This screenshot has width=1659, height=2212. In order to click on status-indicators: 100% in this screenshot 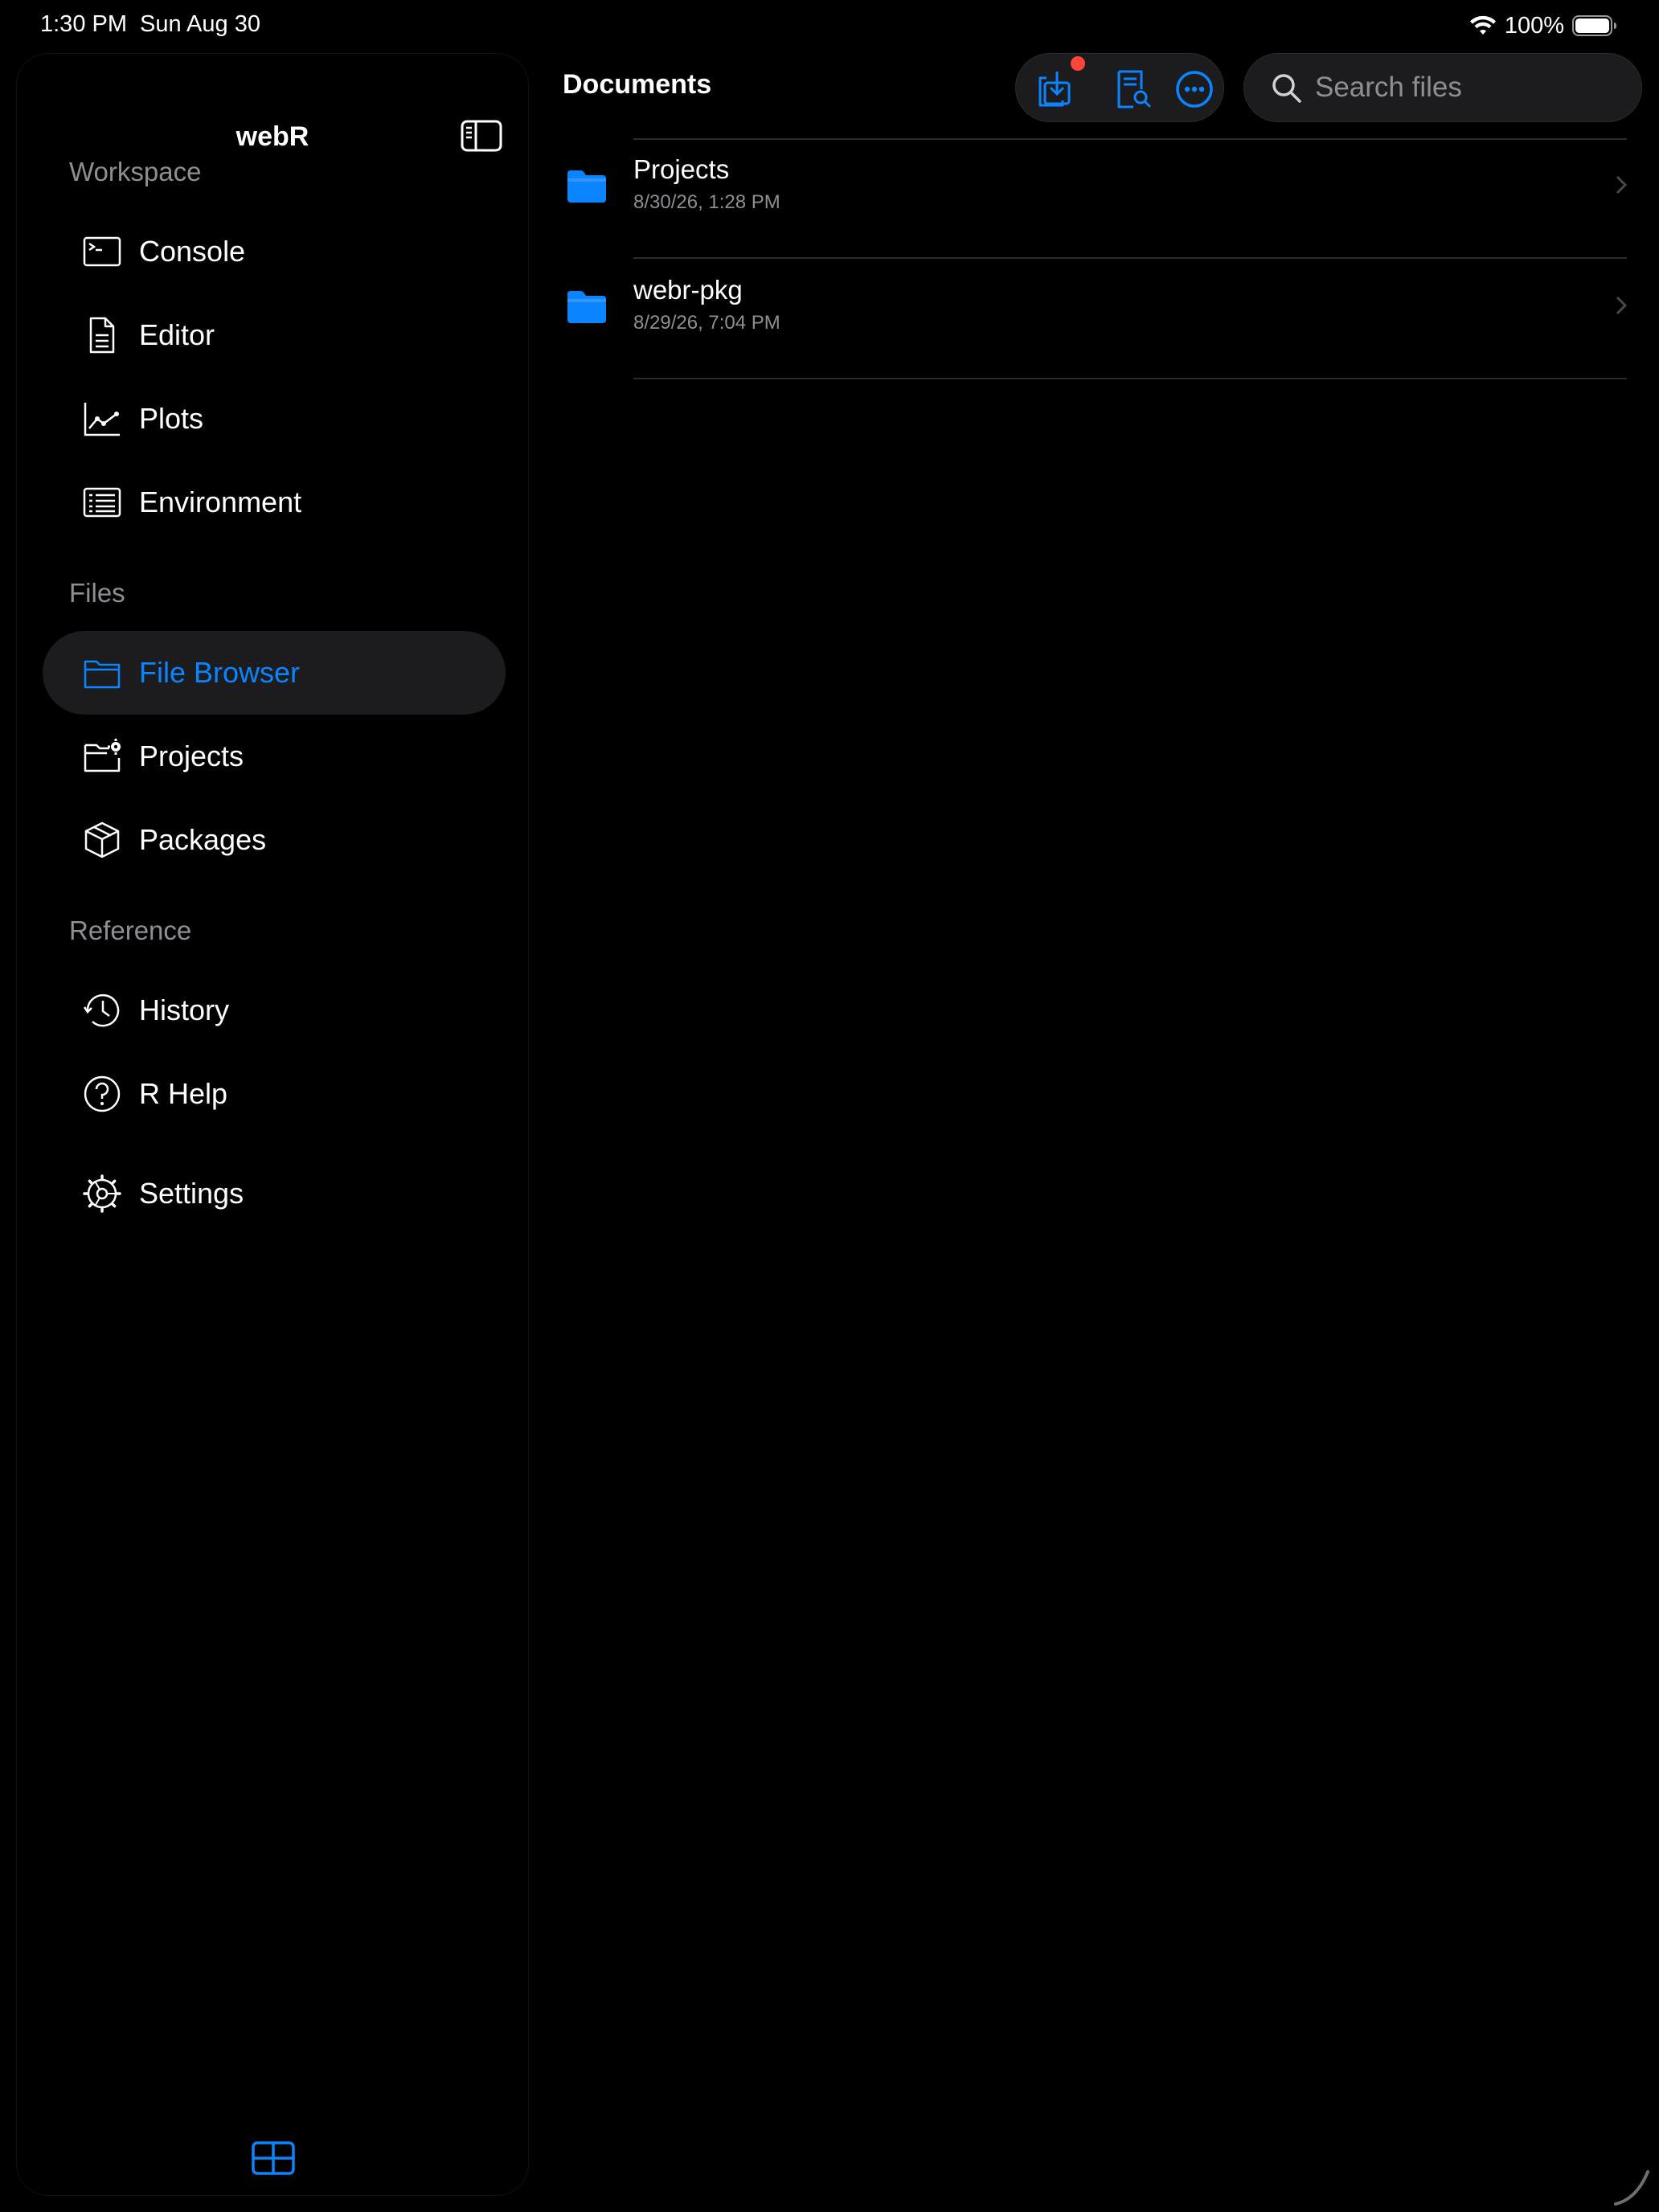, I will do `click(1543, 25)`.